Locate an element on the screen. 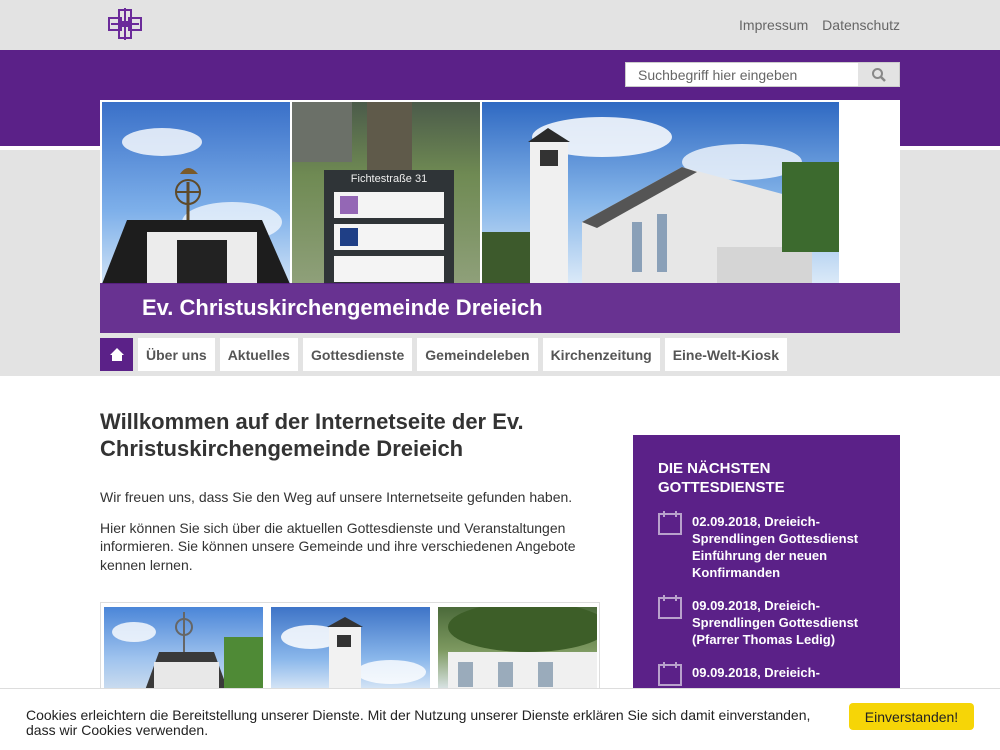 This screenshot has height=750, width=1000. search-icon is located at coordinates (878, 74).